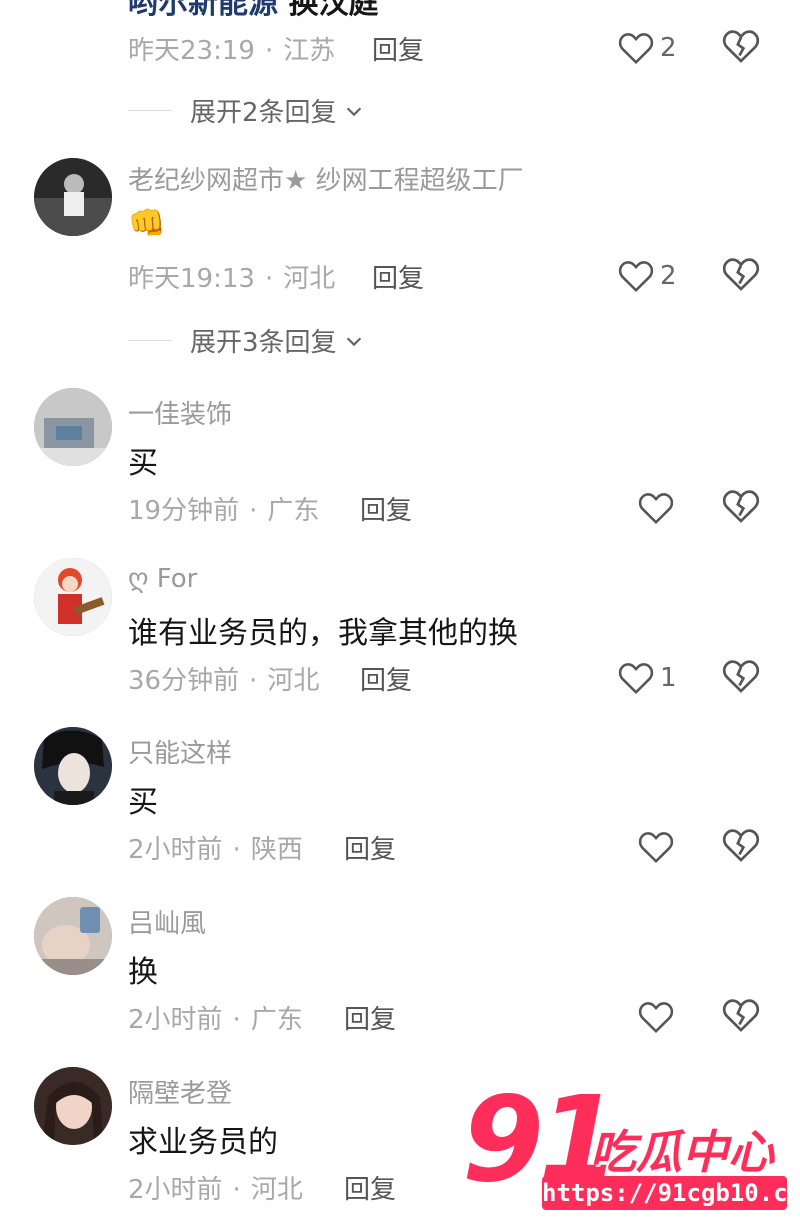 The height and width of the screenshot is (1221, 800). I want to click on comment-meta: 昨天19:13 · 河北, so click(232, 279).